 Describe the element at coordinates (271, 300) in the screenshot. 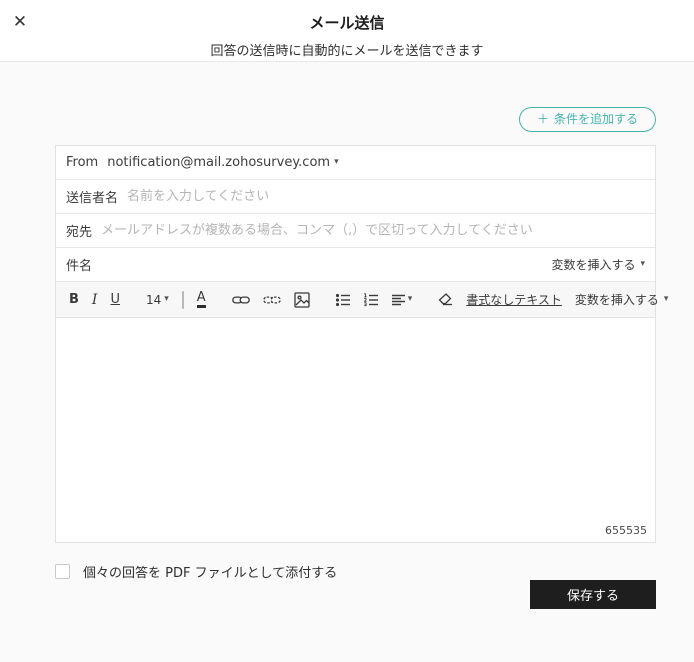

I see `remove-link-icon` at that location.